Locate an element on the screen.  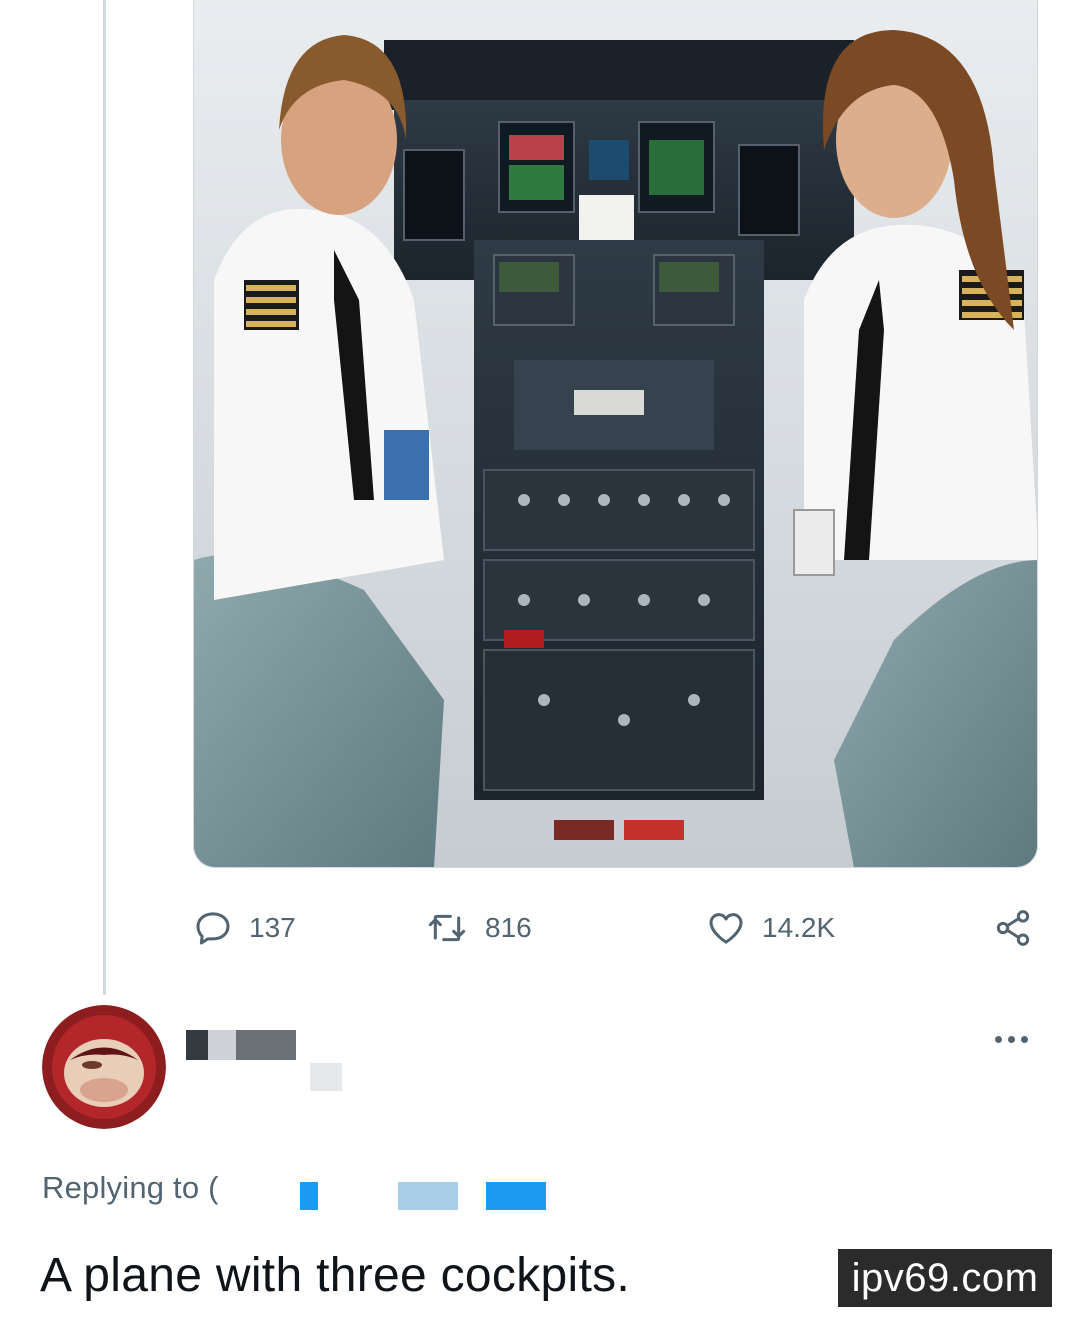
heart-icon is located at coordinates (726, 928).